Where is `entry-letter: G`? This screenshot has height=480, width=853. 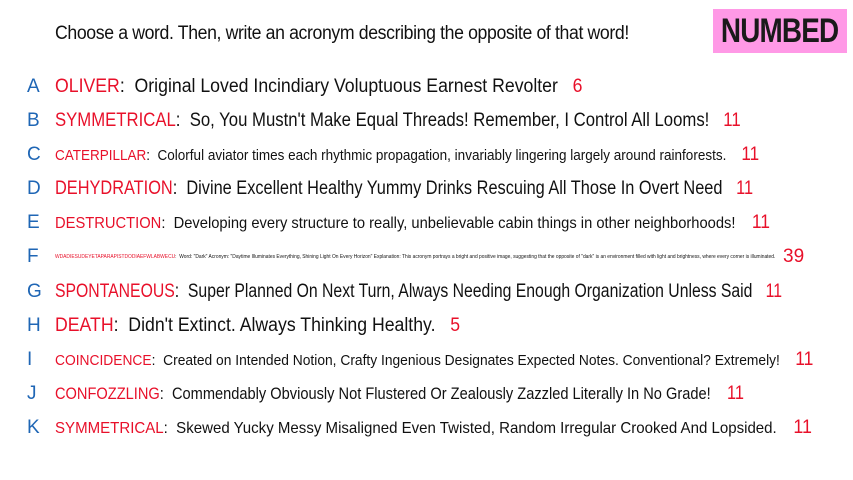 entry-letter: G is located at coordinates (34, 291).